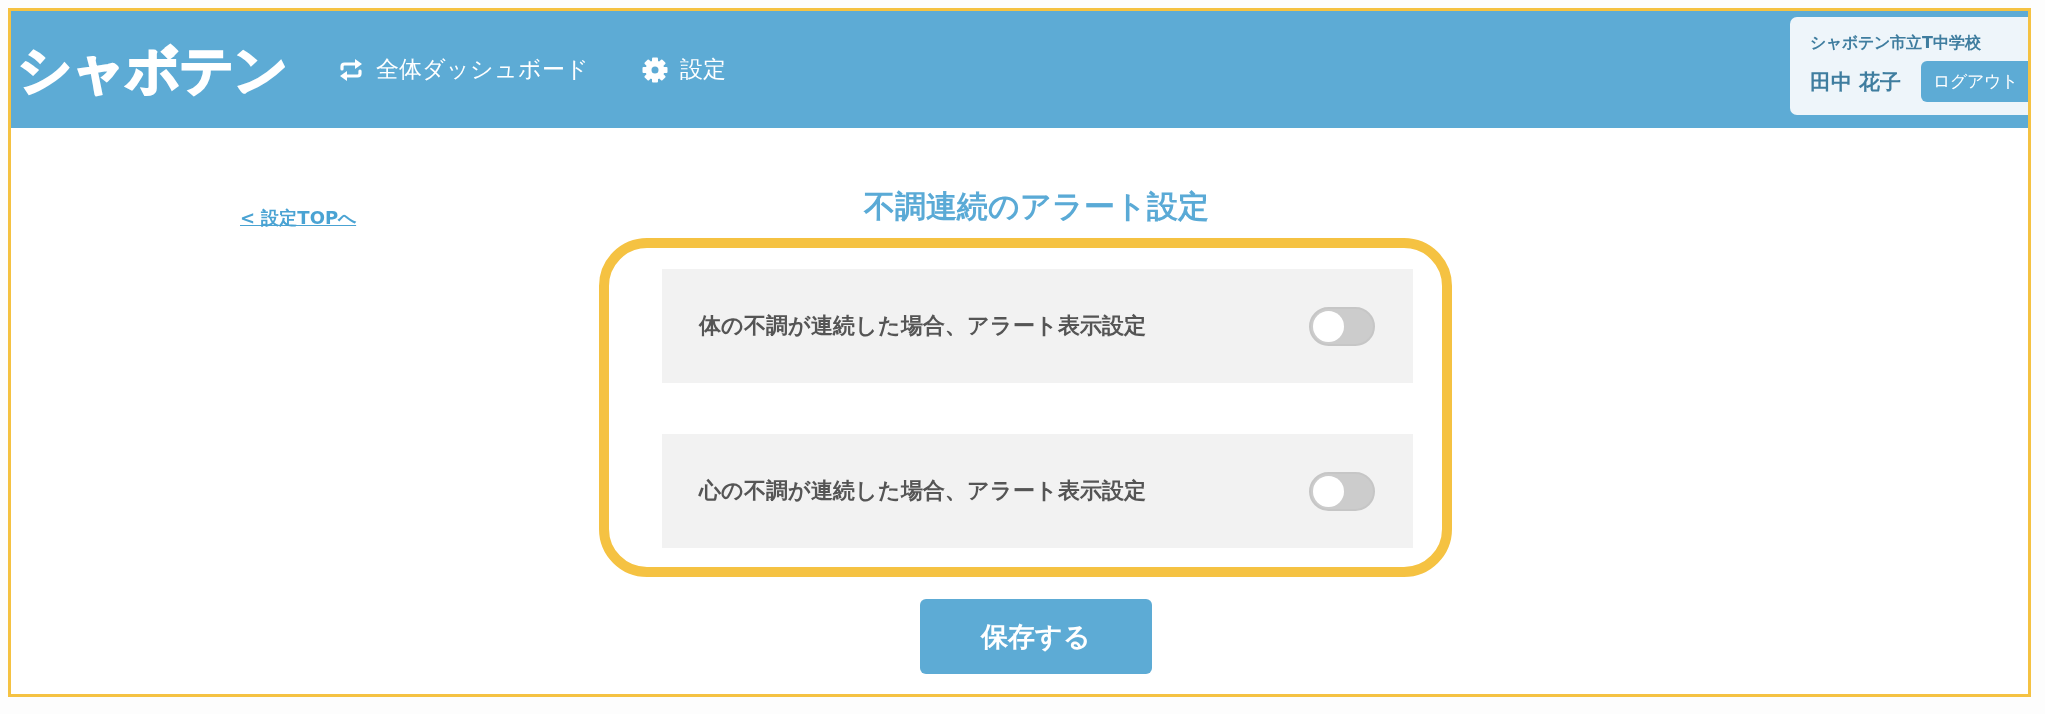 The width and height of the screenshot is (2045, 714). I want to click on user-name: 田中 花子, so click(1856, 82).